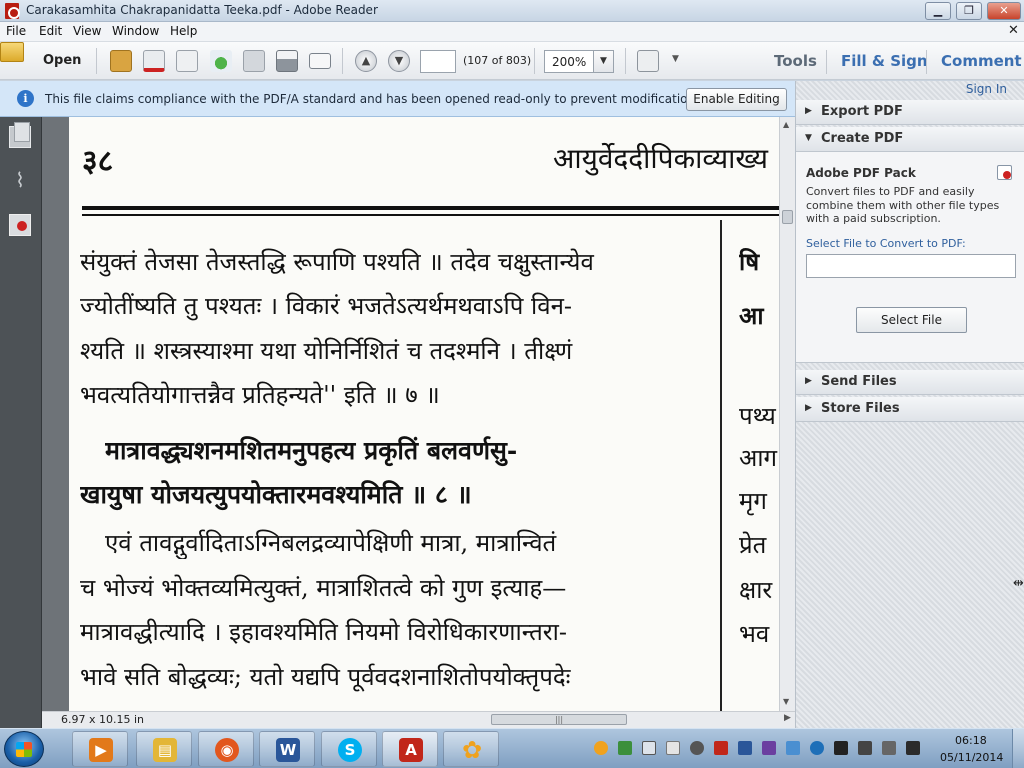 The image size is (1024, 768). Describe the element at coordinates (98, 161) in the screenshot. I see `page-number: ३८` at that location.